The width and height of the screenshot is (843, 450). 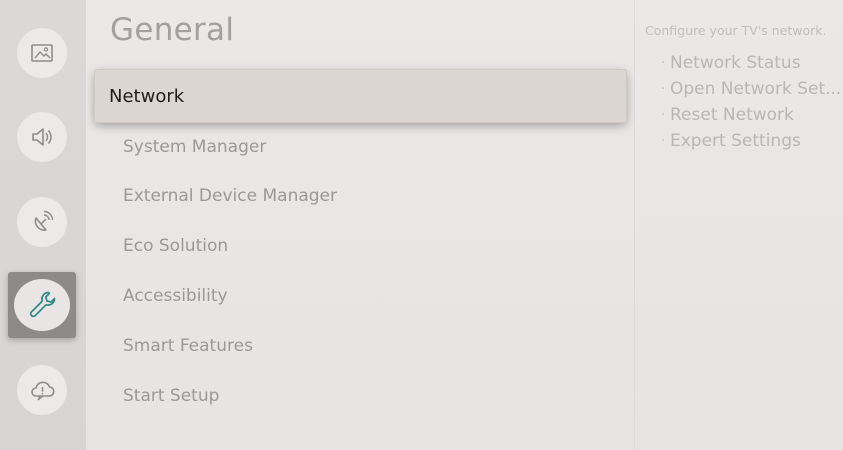 I want to click on menu-item-network-label: Network, so click(x=147, y=96).